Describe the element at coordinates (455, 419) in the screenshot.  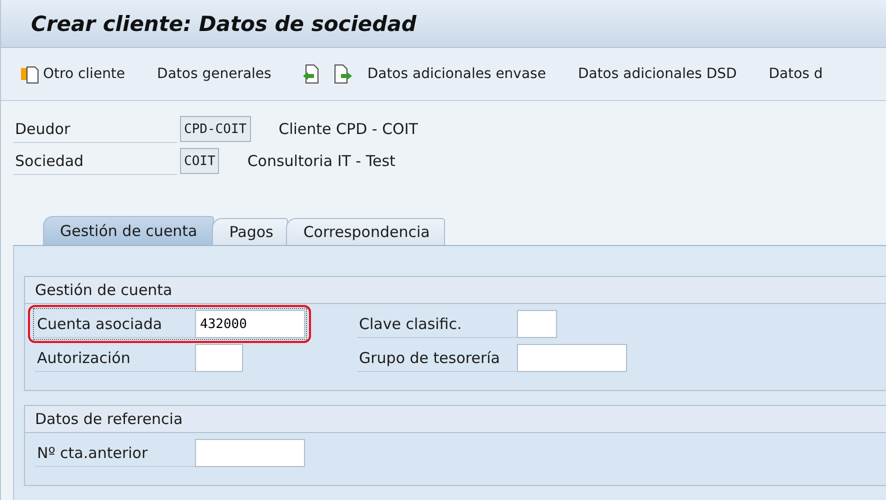
I see `group-title: Datos de referencia` at that location.